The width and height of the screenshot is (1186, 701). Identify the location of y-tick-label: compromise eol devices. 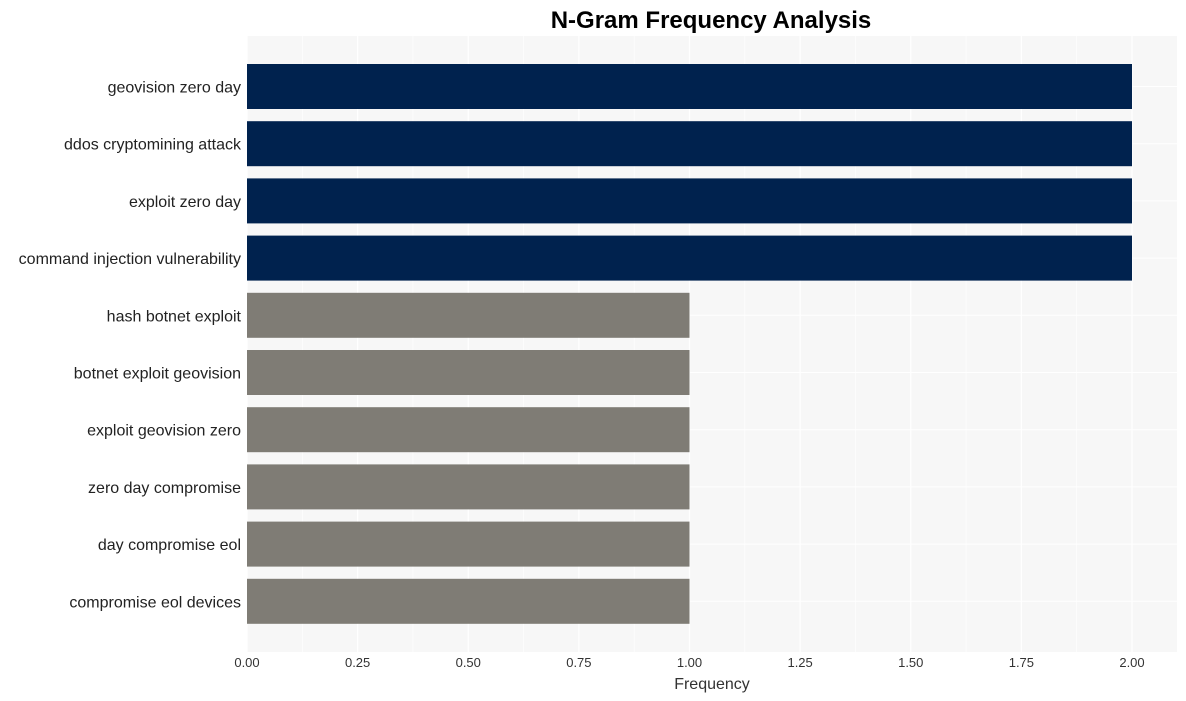
(155, 602).